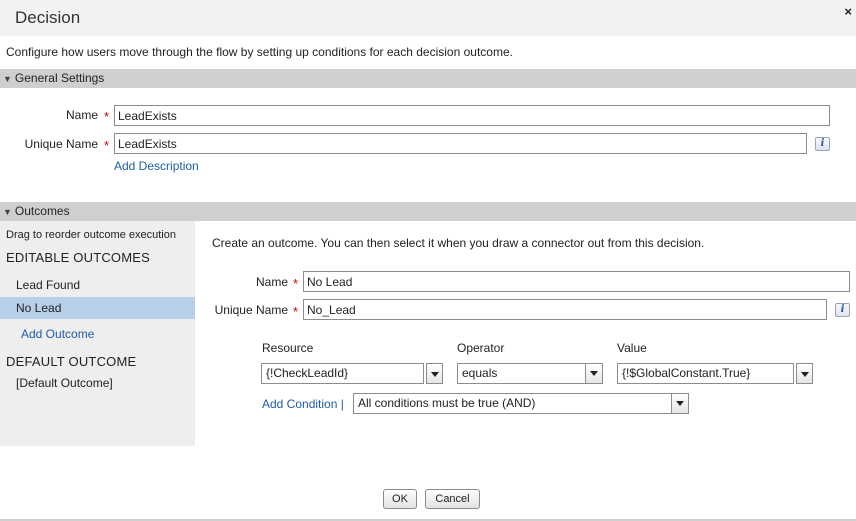 This screenshot has width=856, height=521. What do you see at coordinates (251, 310) in the screenshot?
I see `outcome-unique-name-label: Unique Name` at bounding box center [251, 310].